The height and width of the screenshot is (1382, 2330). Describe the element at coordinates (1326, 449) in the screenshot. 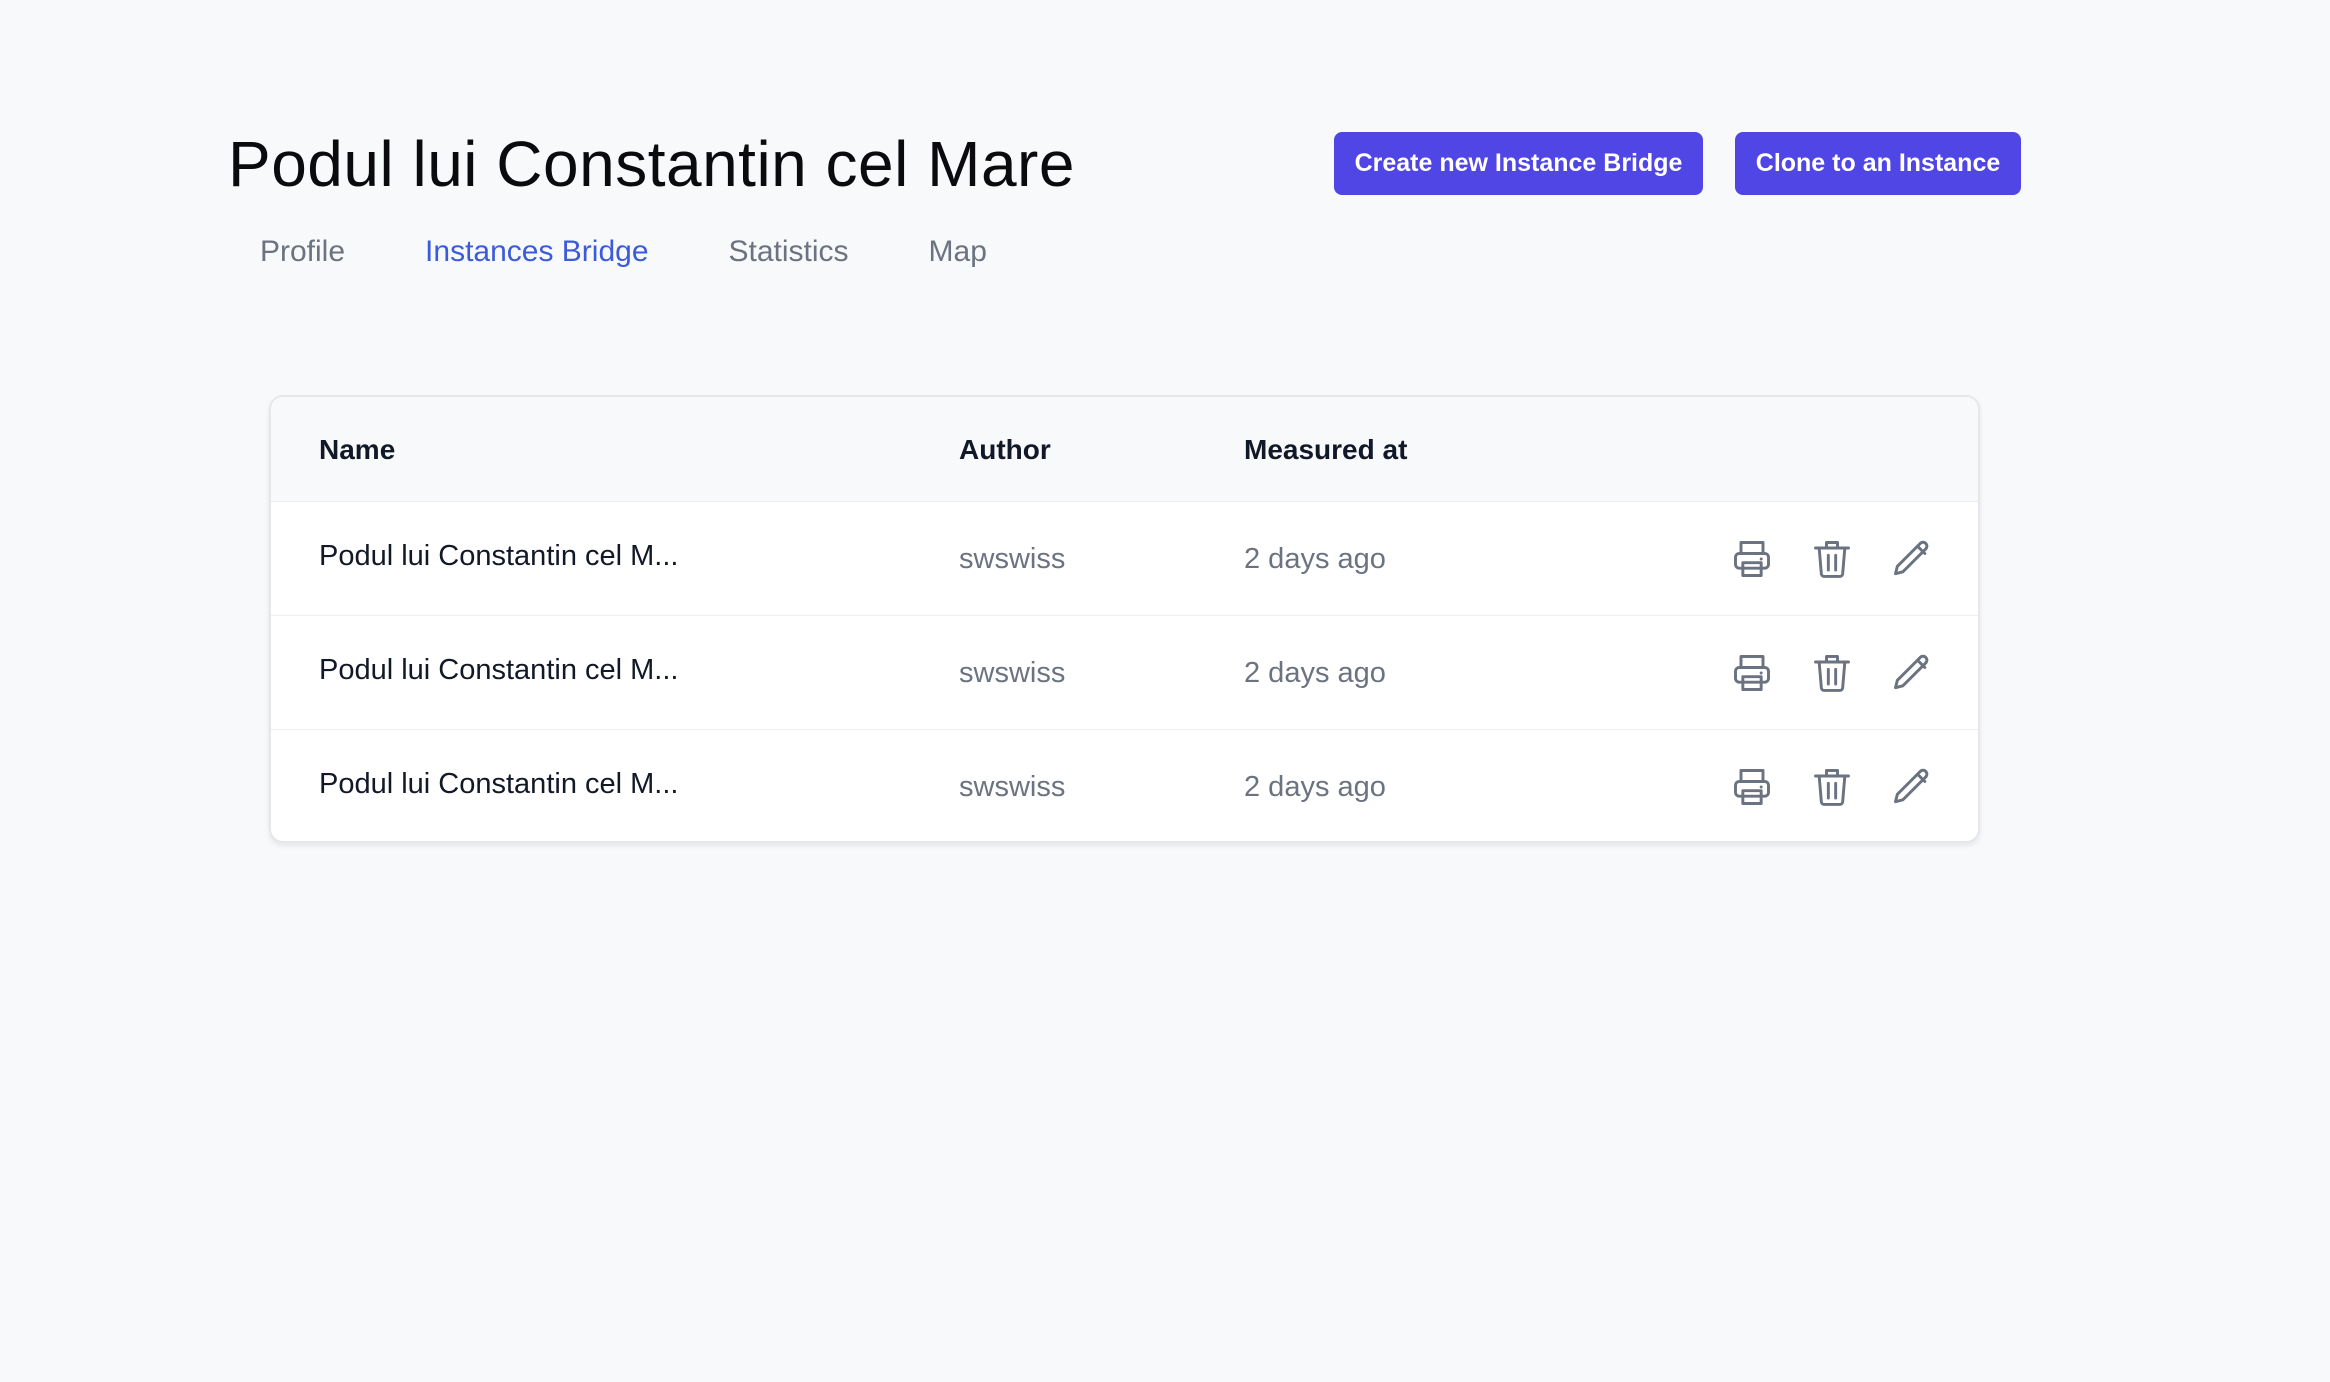

I see `column-header-measured-at: Measured at` at that location.